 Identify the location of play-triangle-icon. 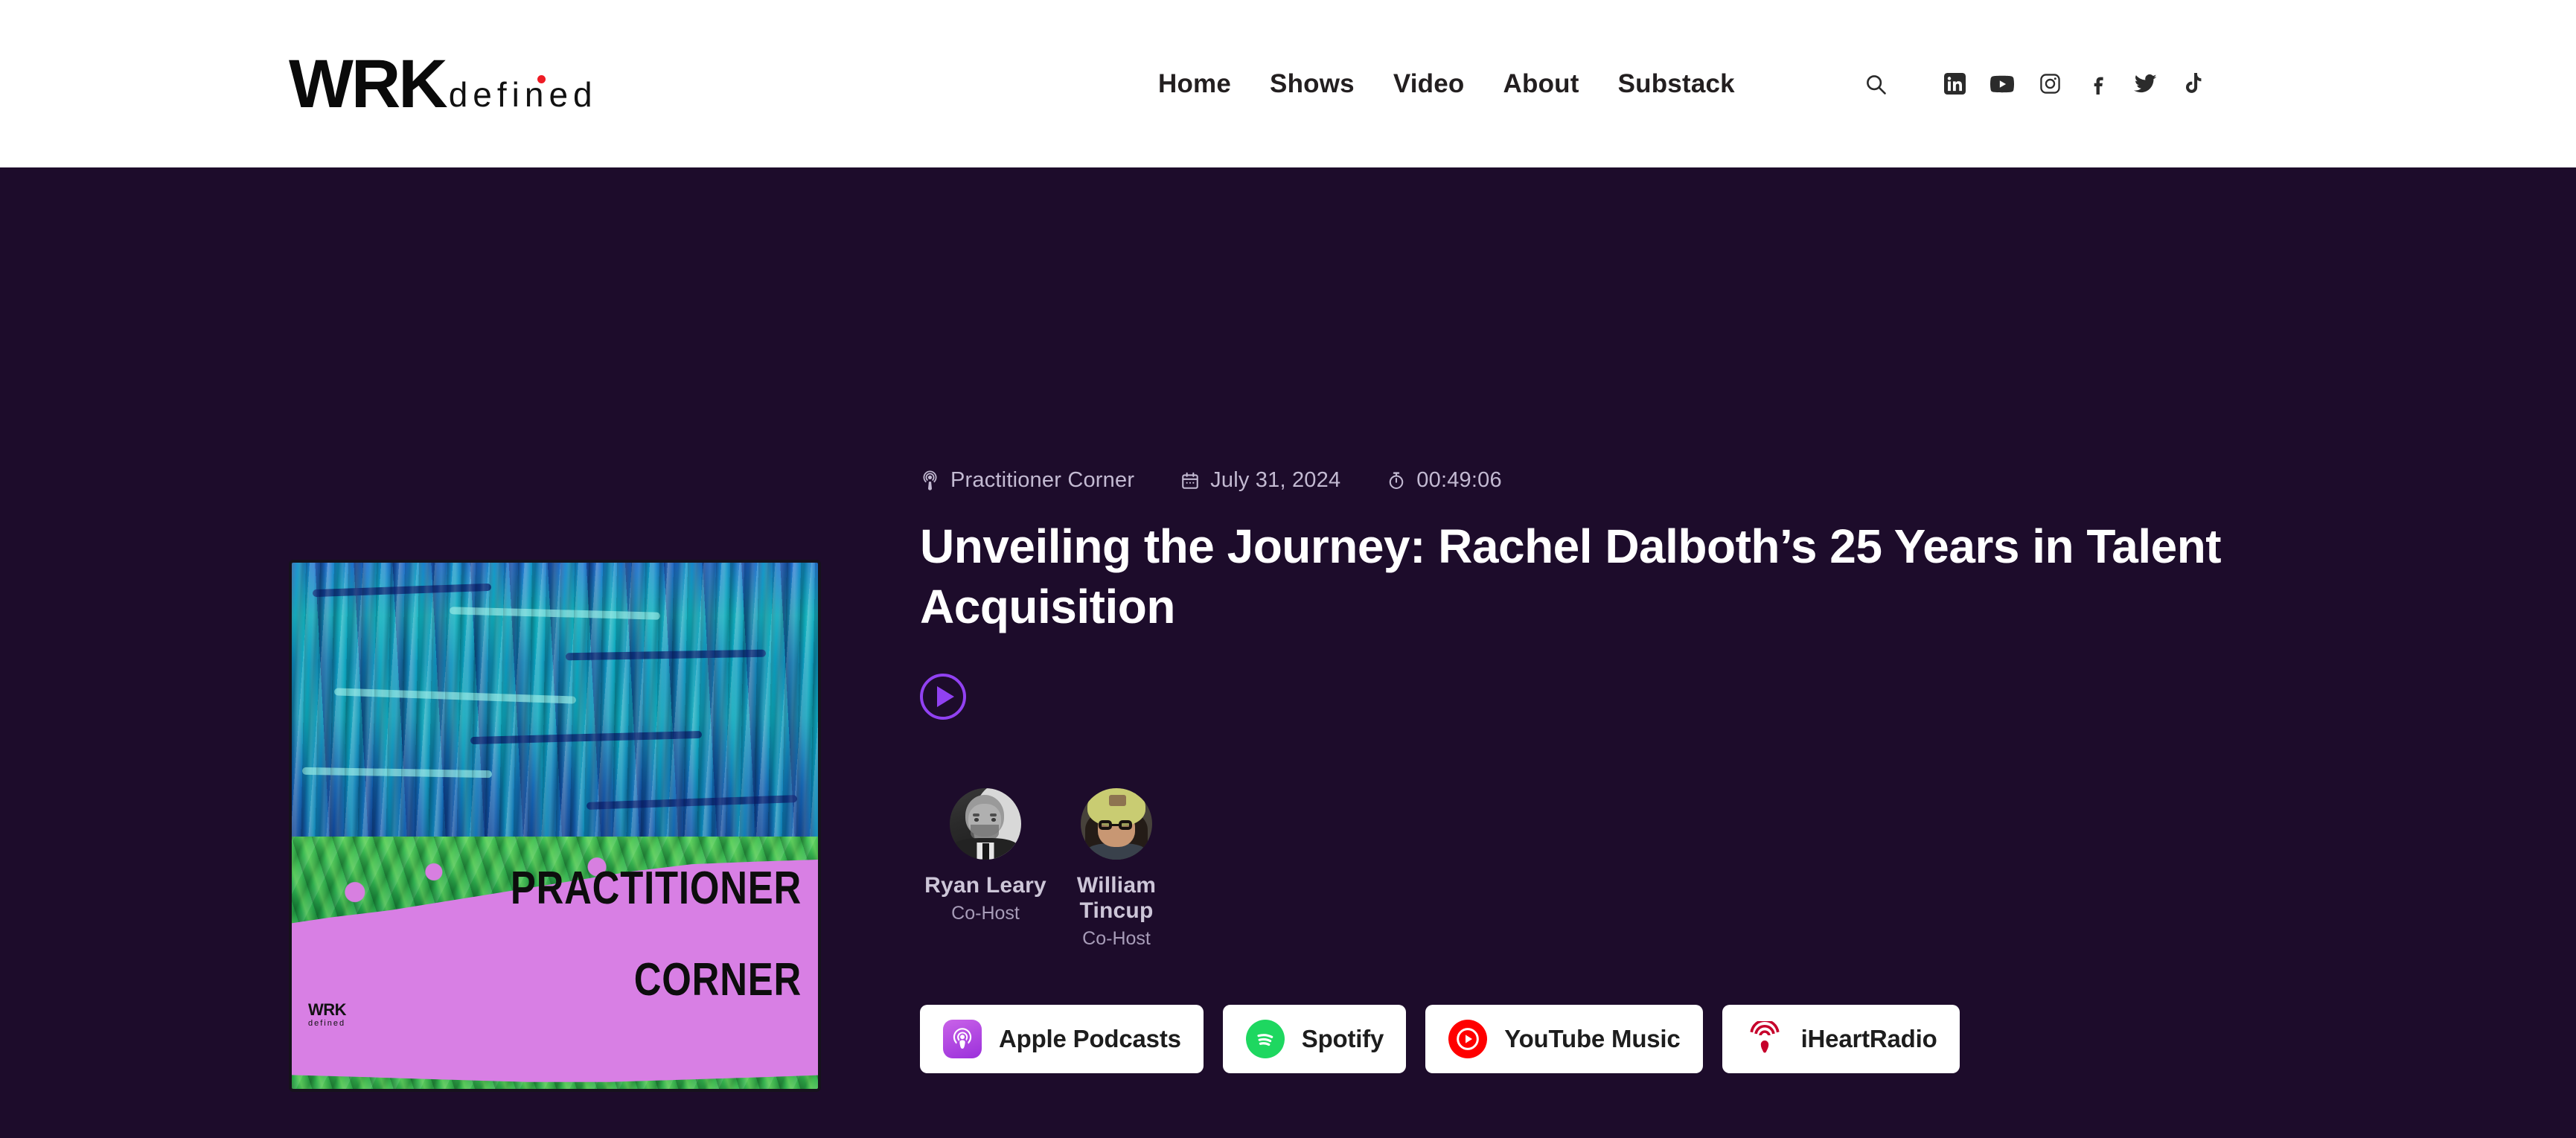
(945, 696).